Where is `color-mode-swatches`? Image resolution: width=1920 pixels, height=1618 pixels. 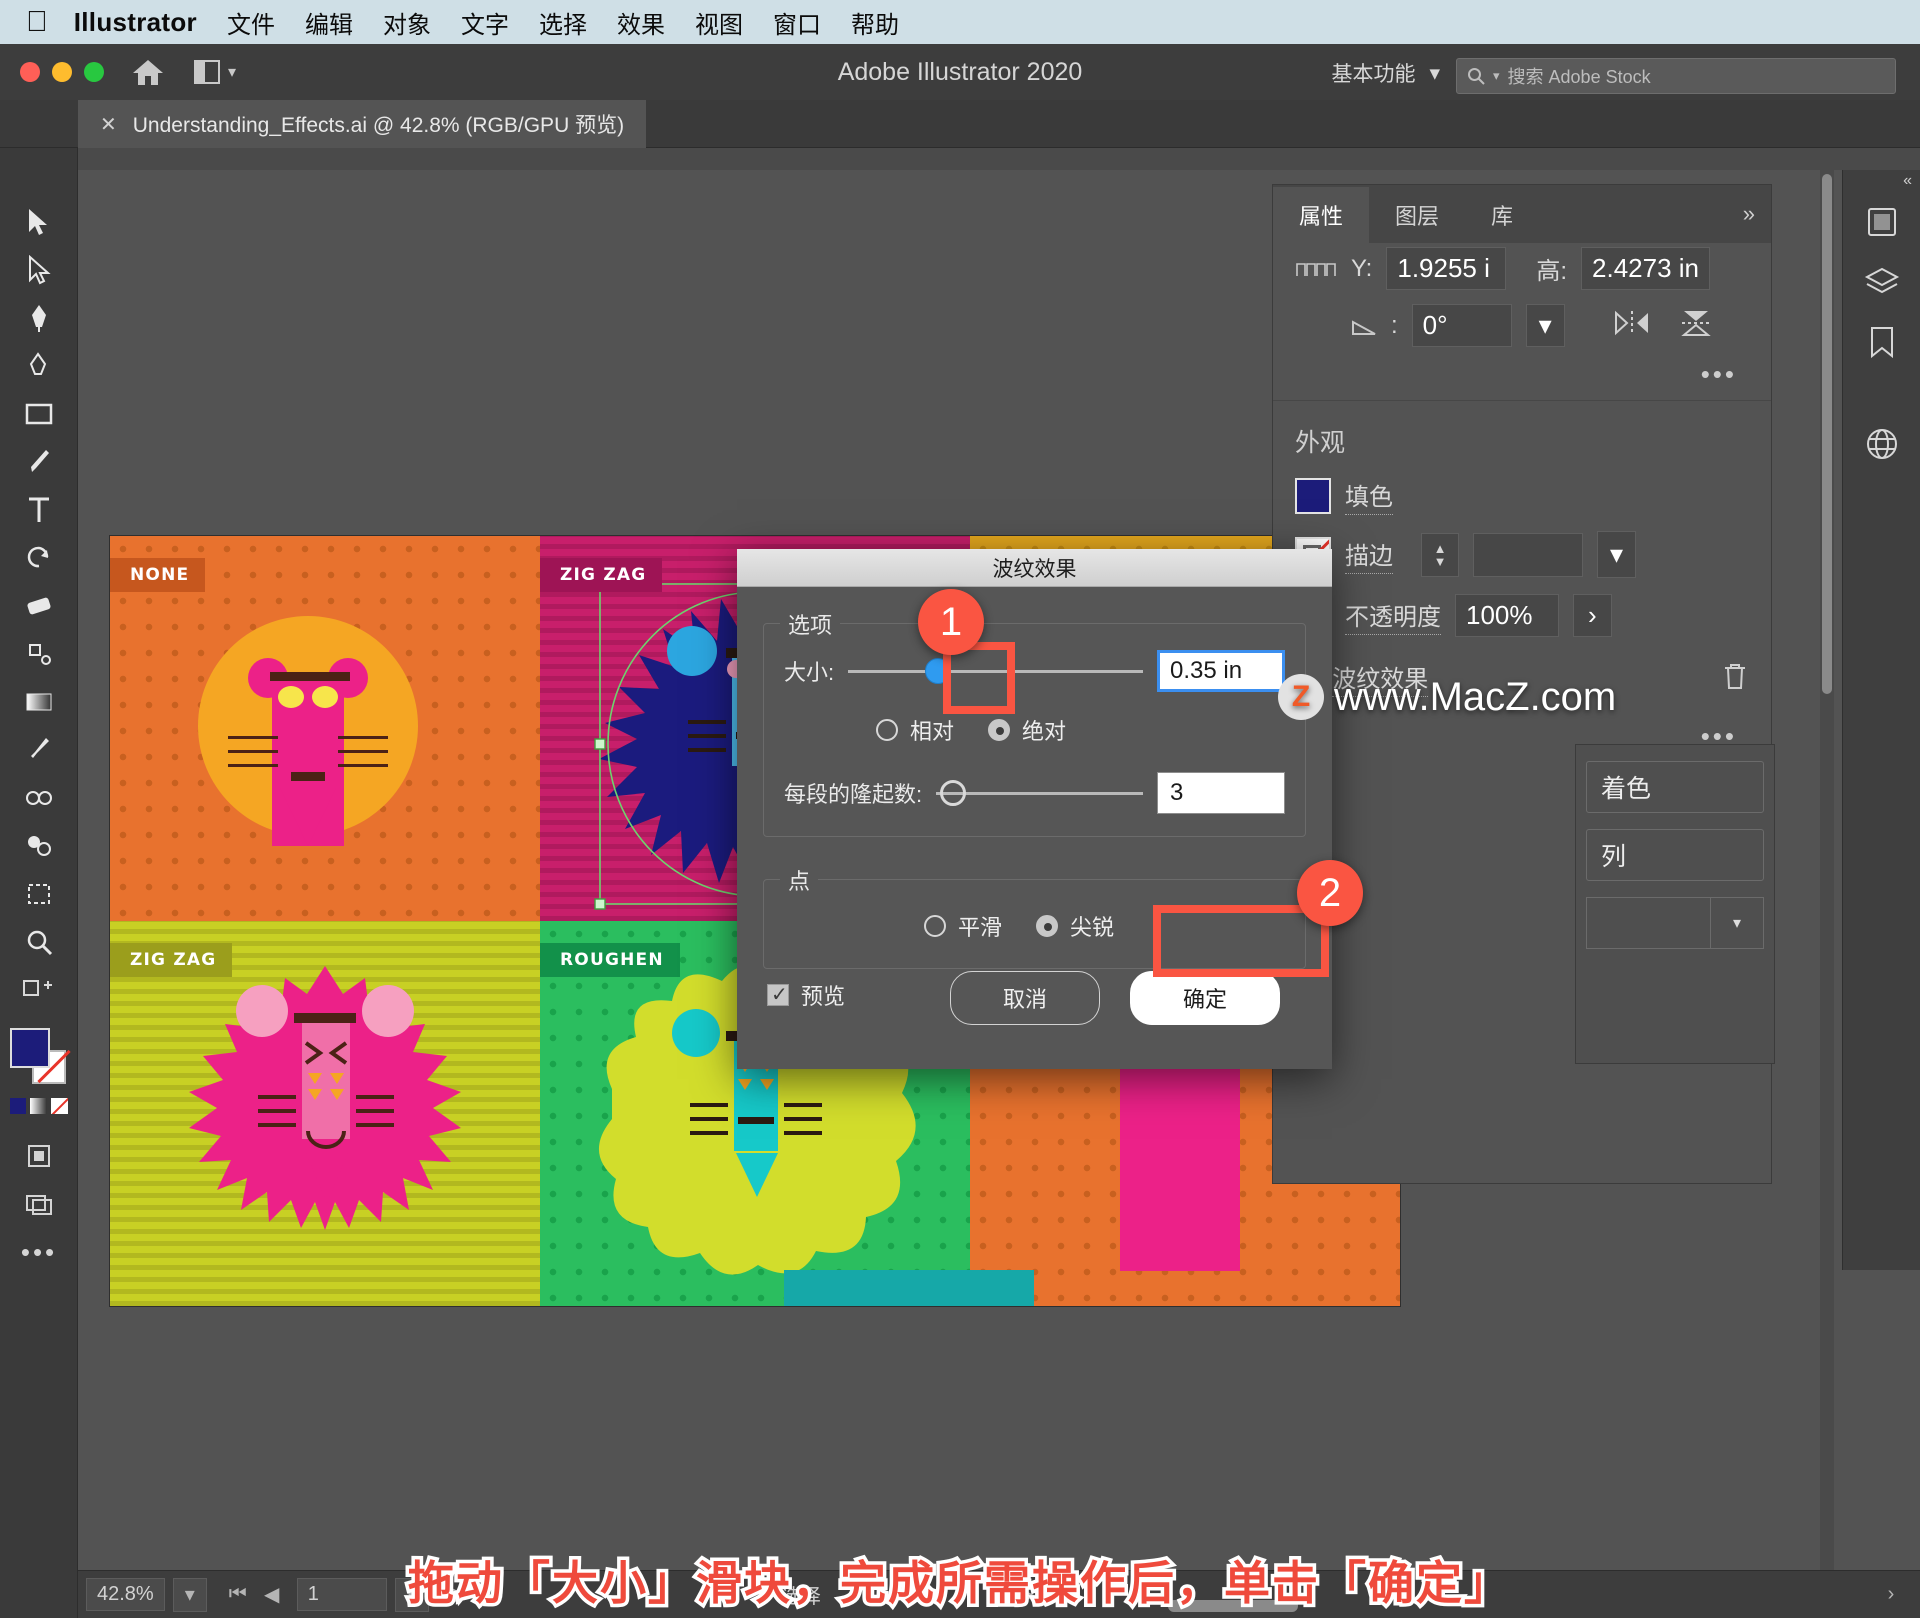 color-mode-swatches is located at coordinates (38, 1106).